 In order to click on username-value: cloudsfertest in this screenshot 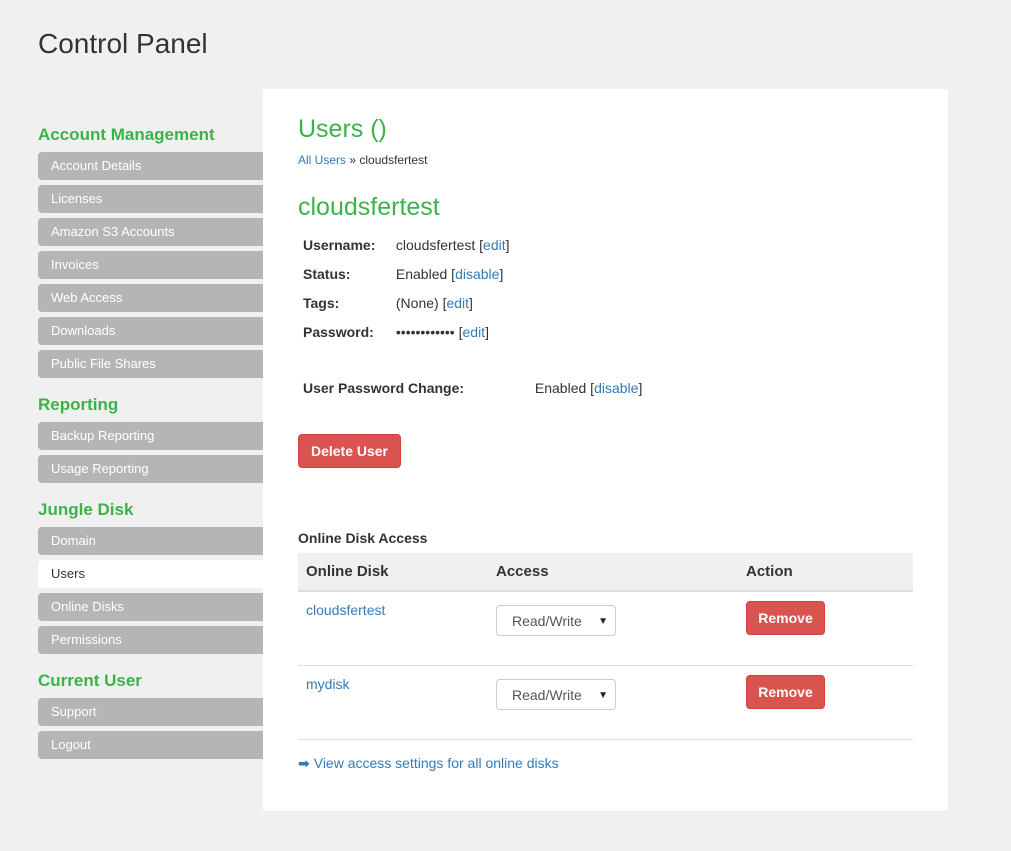, I will do `click(435, 245)`.